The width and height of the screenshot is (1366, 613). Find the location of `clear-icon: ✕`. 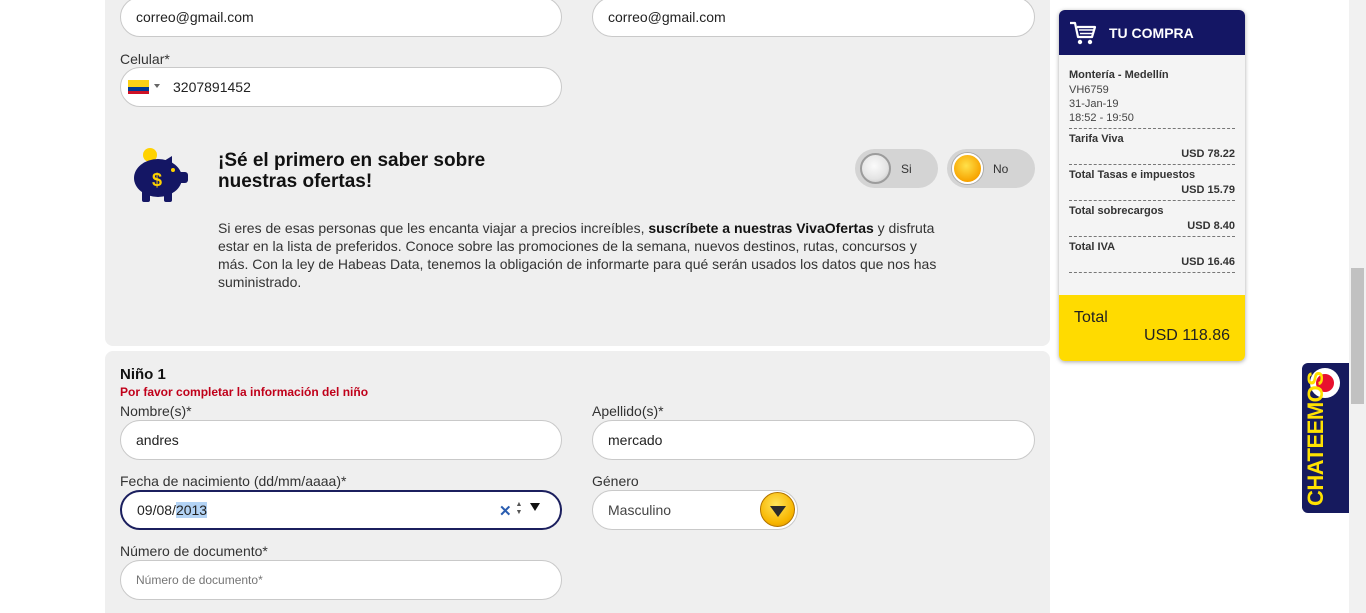

clear-icon: ✕ is located at coordinates (505, 511).